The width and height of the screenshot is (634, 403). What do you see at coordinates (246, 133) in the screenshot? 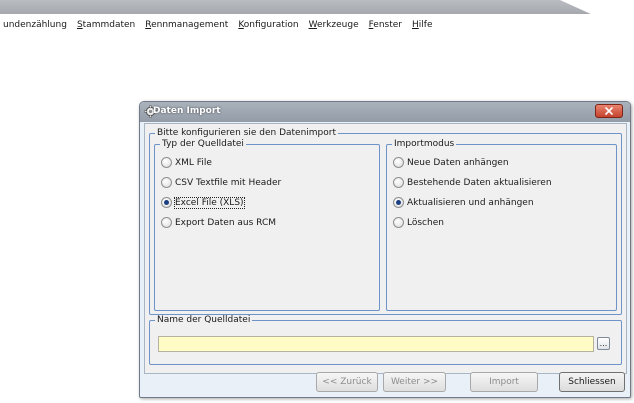
I see `import-config-legend: Bitte konfigurieren sie den Datenimport` at bounding box center [246, 133].